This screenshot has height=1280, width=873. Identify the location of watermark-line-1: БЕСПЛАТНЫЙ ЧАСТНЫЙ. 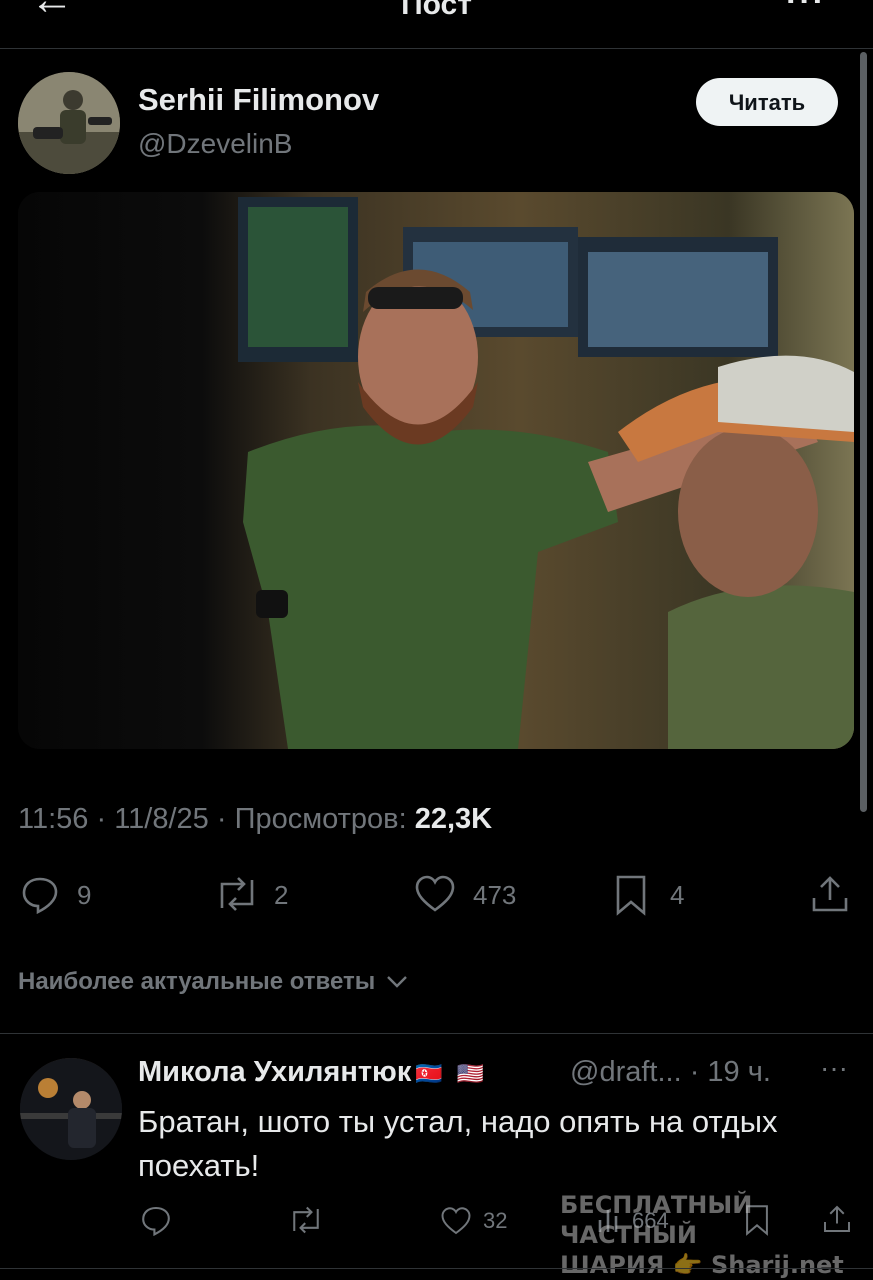
(656, 1220).